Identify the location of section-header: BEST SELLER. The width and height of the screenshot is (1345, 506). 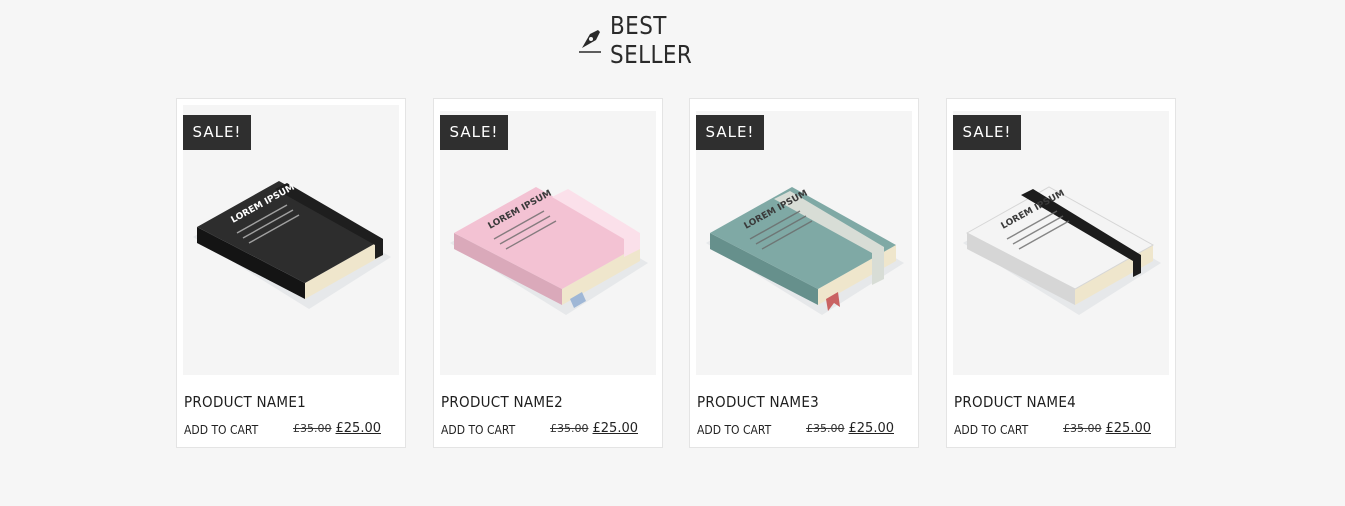
(672, 40).